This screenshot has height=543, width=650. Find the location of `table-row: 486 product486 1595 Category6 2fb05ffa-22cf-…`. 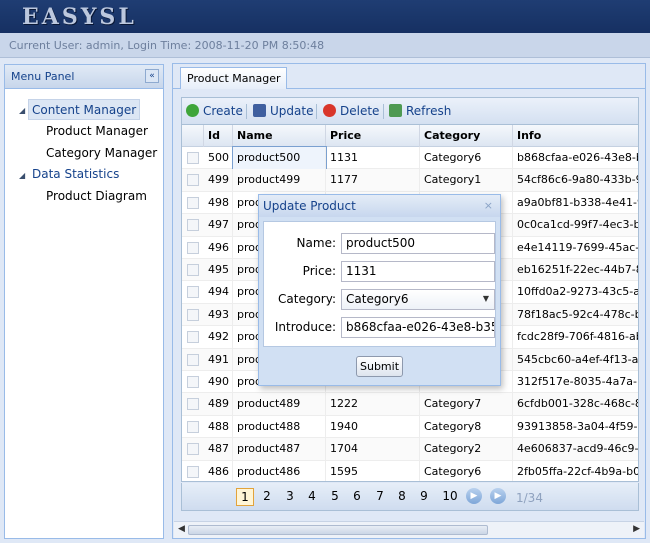

table-row: 486 product486 1595 Category6 2fb05ffa-22cf-… is located at coordinates (410, 470).